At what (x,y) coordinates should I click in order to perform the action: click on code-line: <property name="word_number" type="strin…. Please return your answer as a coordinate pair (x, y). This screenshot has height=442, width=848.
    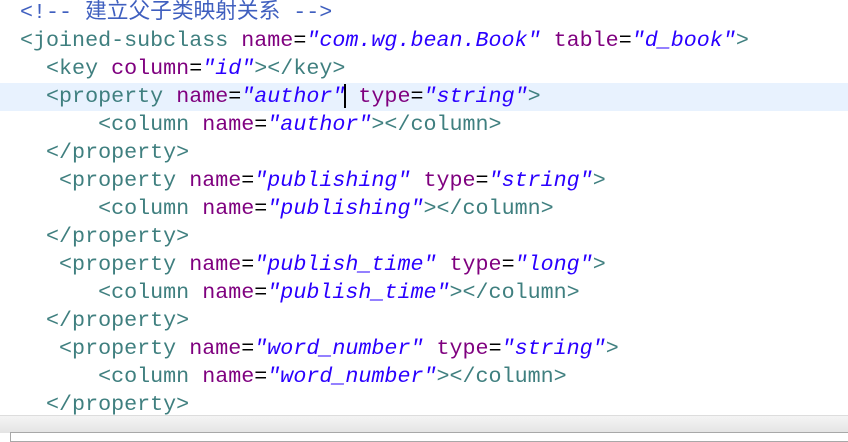
    Looking at the image, I should click on (319, 349).